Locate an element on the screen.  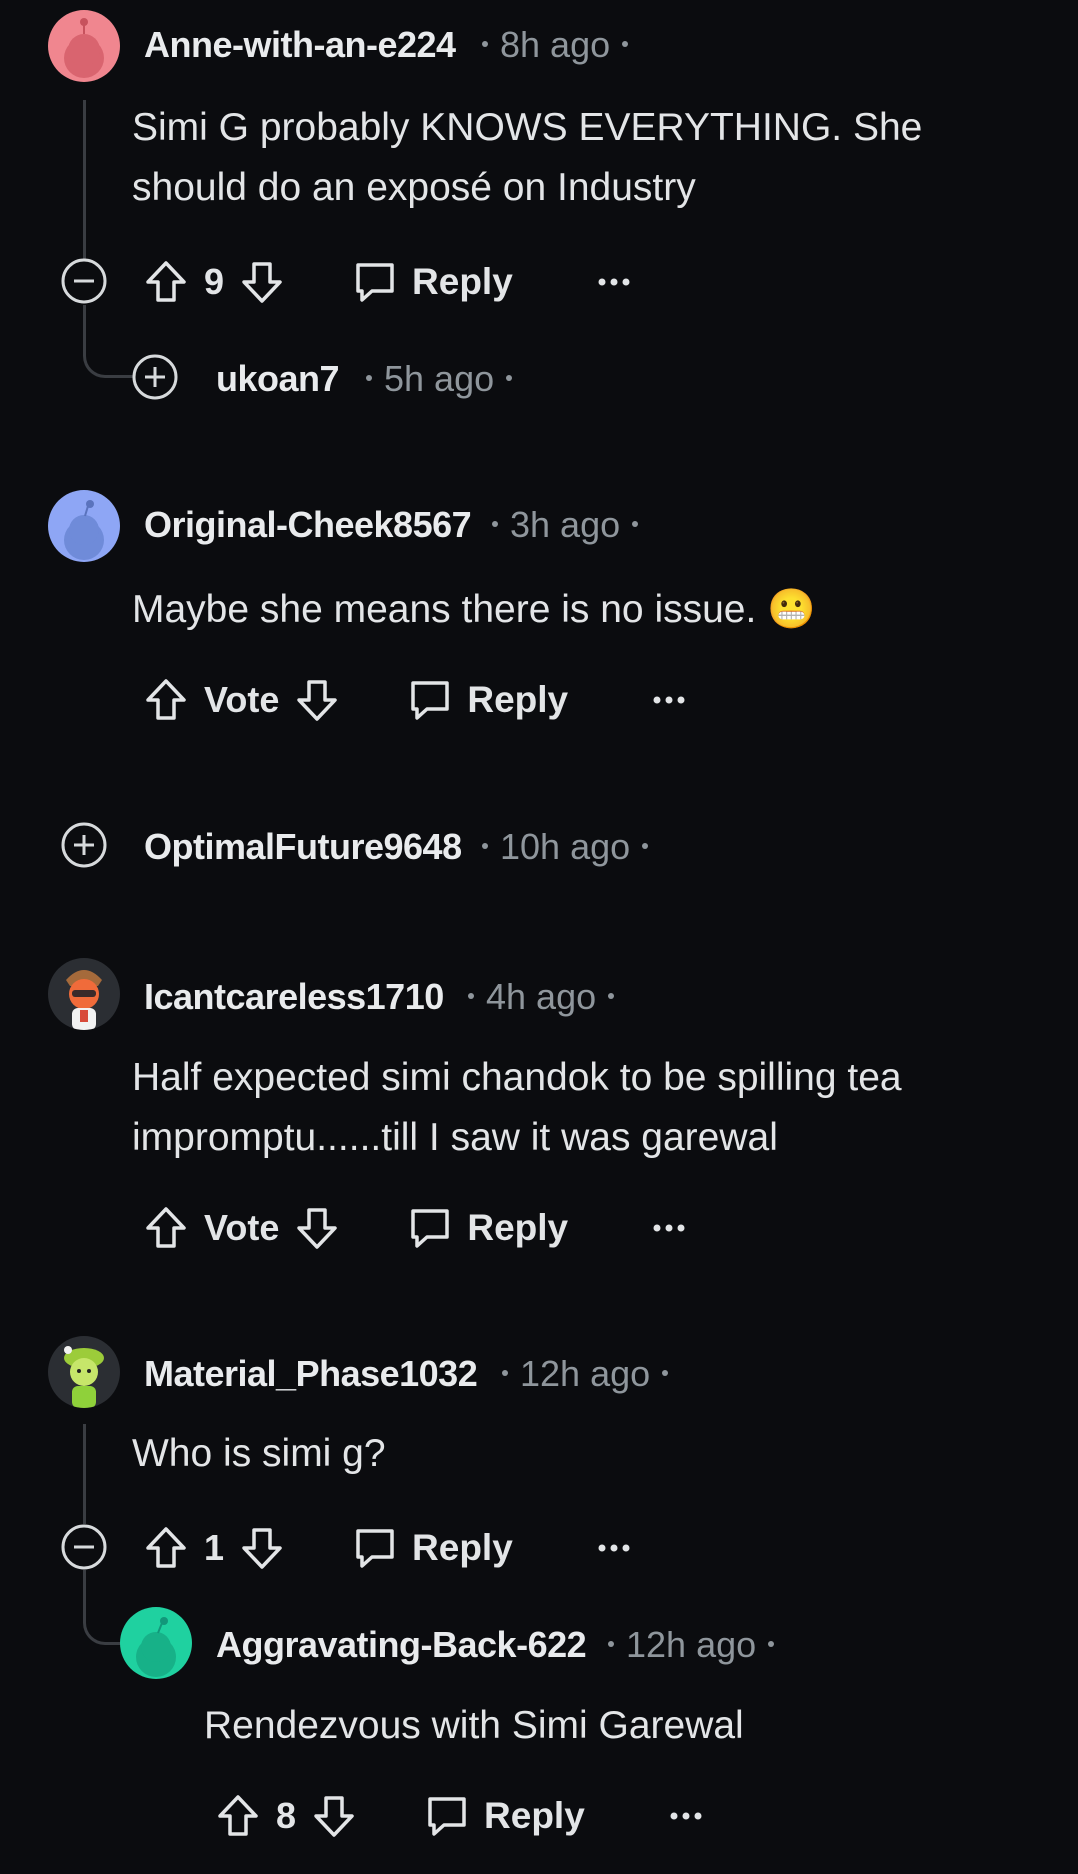
comment-timestamp: 10h ago is located at coordinates (565, 847).